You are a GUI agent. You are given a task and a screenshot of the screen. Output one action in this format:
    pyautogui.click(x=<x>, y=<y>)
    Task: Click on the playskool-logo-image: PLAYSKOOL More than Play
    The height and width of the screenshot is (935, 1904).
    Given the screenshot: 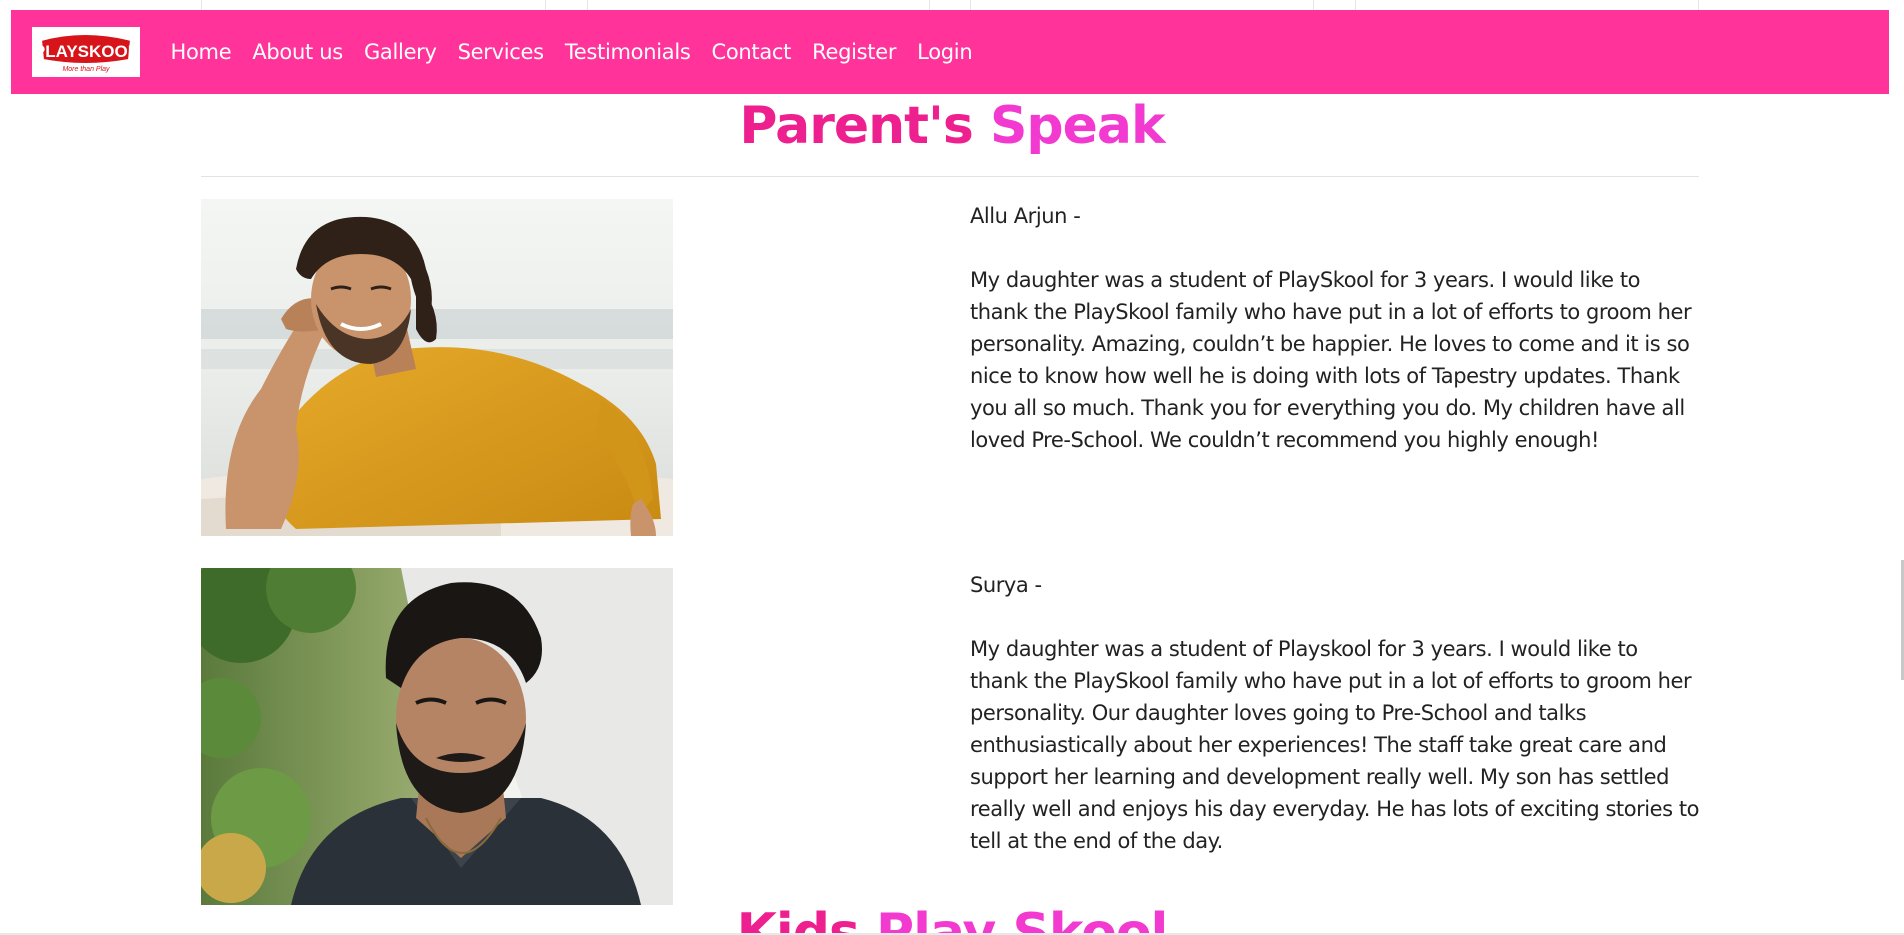 What is the action you would take?
    pyautogui.click(x=86, y=53)
    